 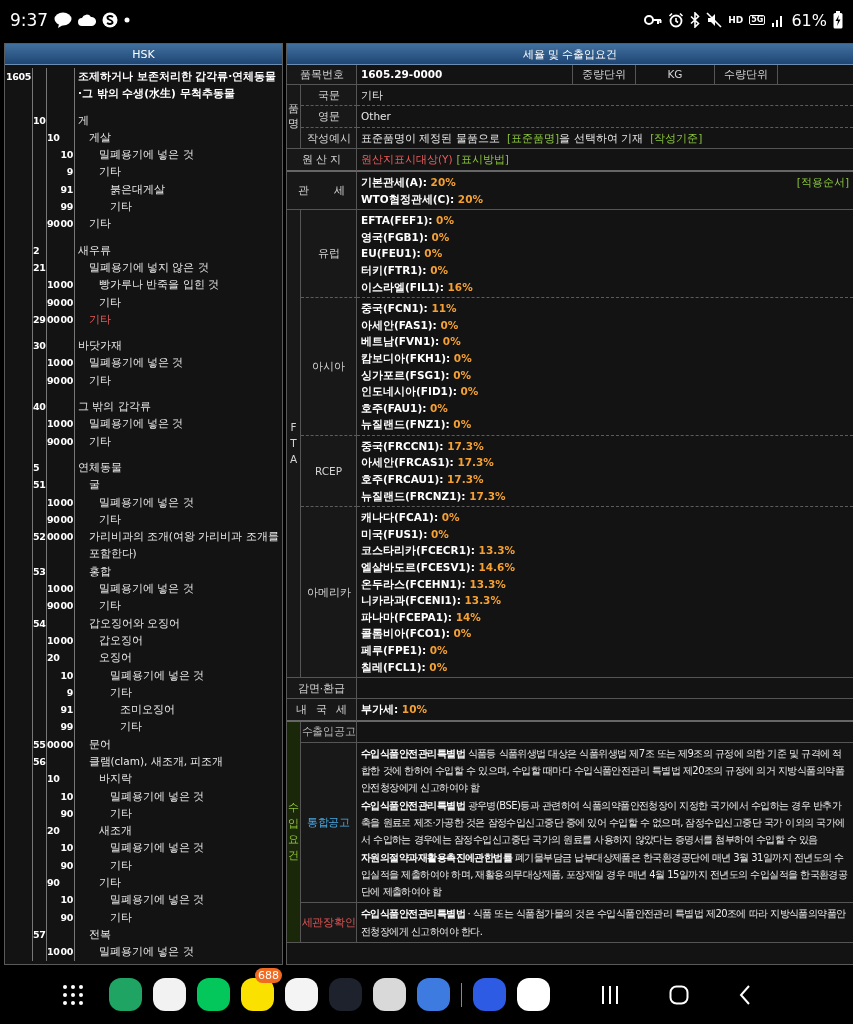 I want to click on item-description: 홍합, so click(x=183, y=571).